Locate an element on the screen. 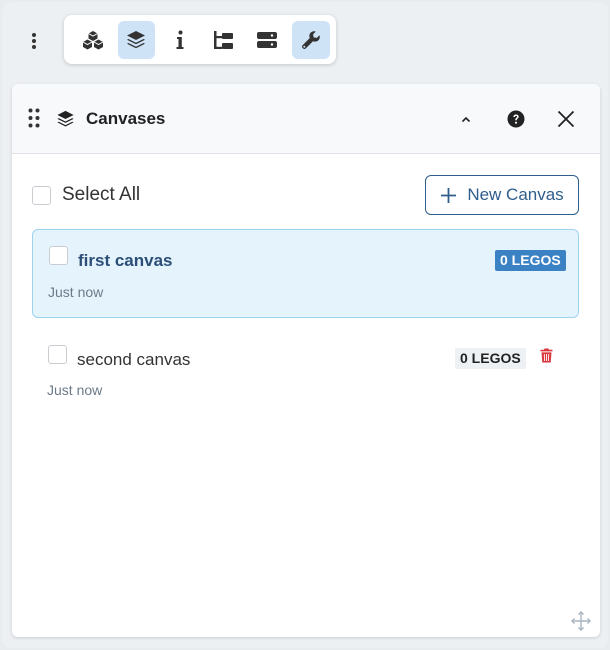 The width and height of the screenshot is (610, 650). server-icon is located at coordinates (267, 39).